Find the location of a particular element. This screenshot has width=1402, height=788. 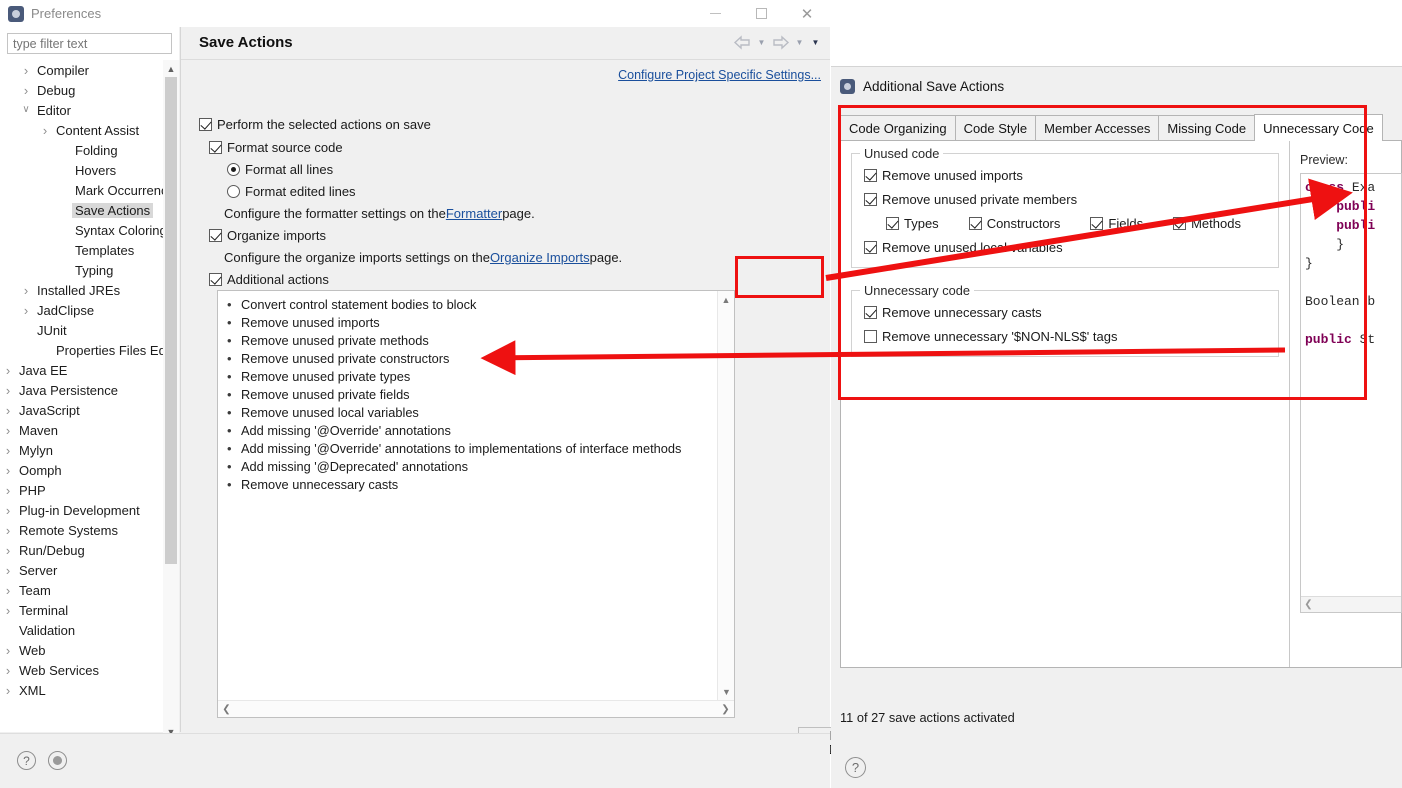

tree-item-validation: Validation is located at coordinates (89, 630).